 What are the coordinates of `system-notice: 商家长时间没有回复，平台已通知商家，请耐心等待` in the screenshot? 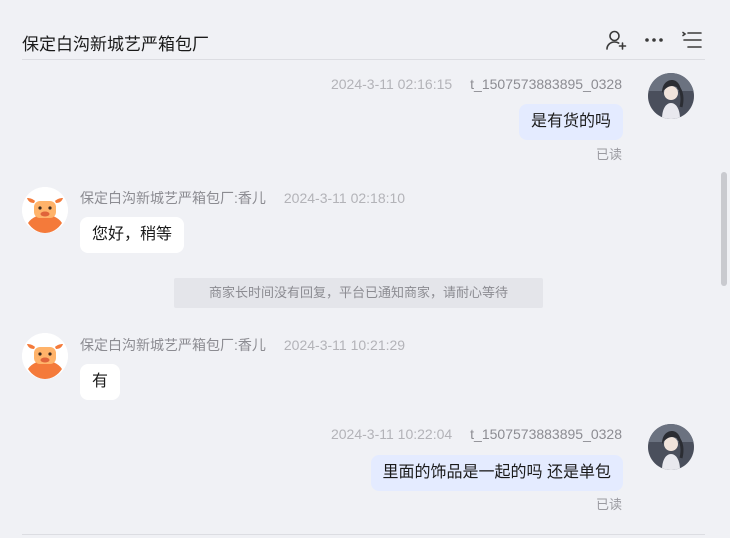 It's located at (358, 293).